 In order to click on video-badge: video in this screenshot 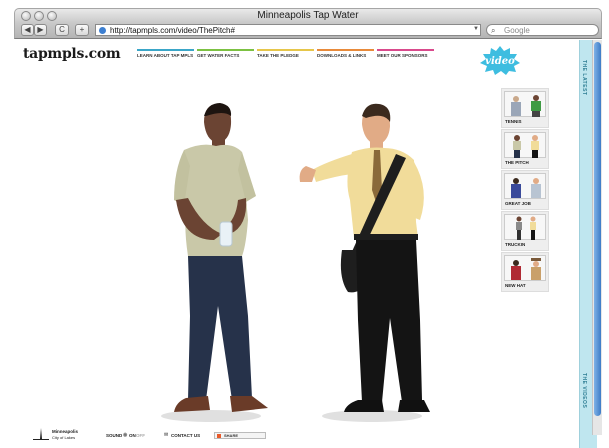, I will do `click(500, 60)`.